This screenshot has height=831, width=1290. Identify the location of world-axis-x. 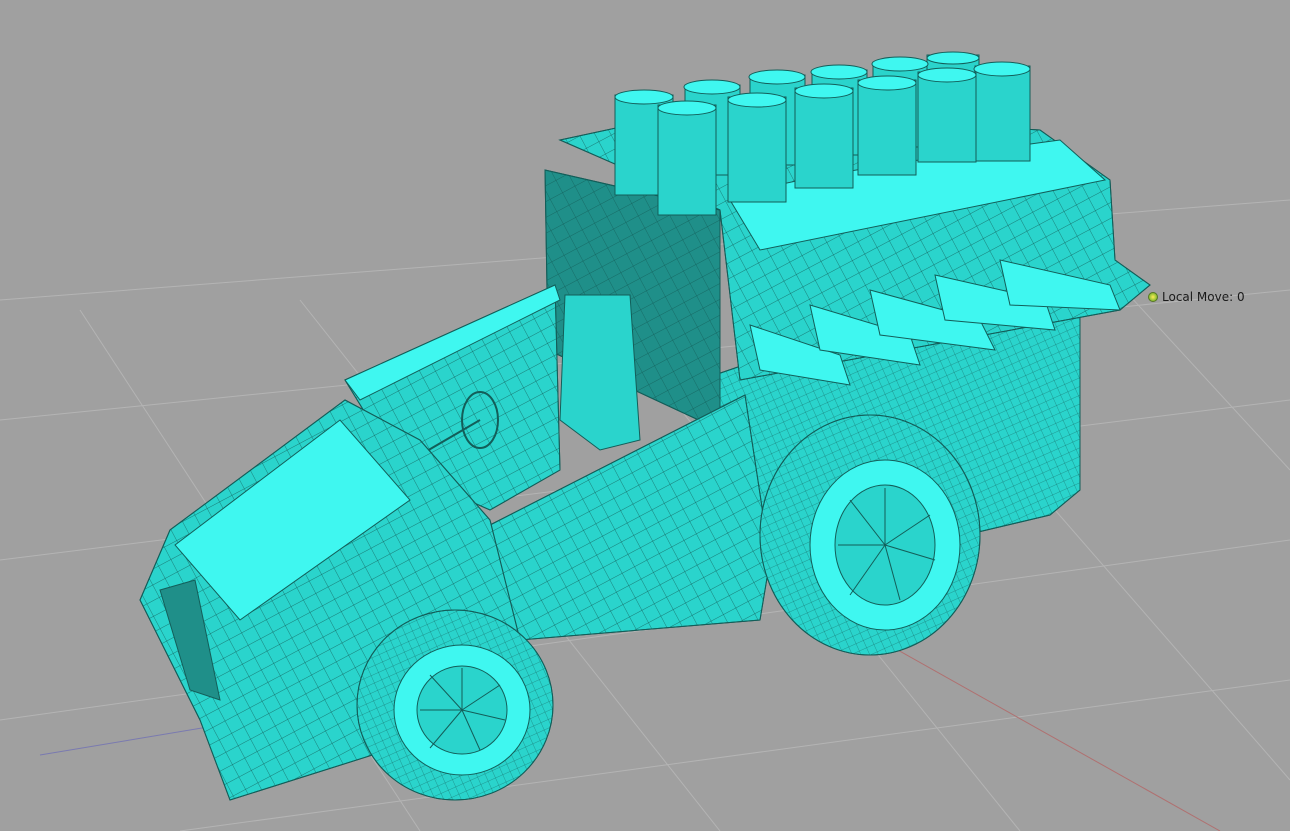
(1050, 735).